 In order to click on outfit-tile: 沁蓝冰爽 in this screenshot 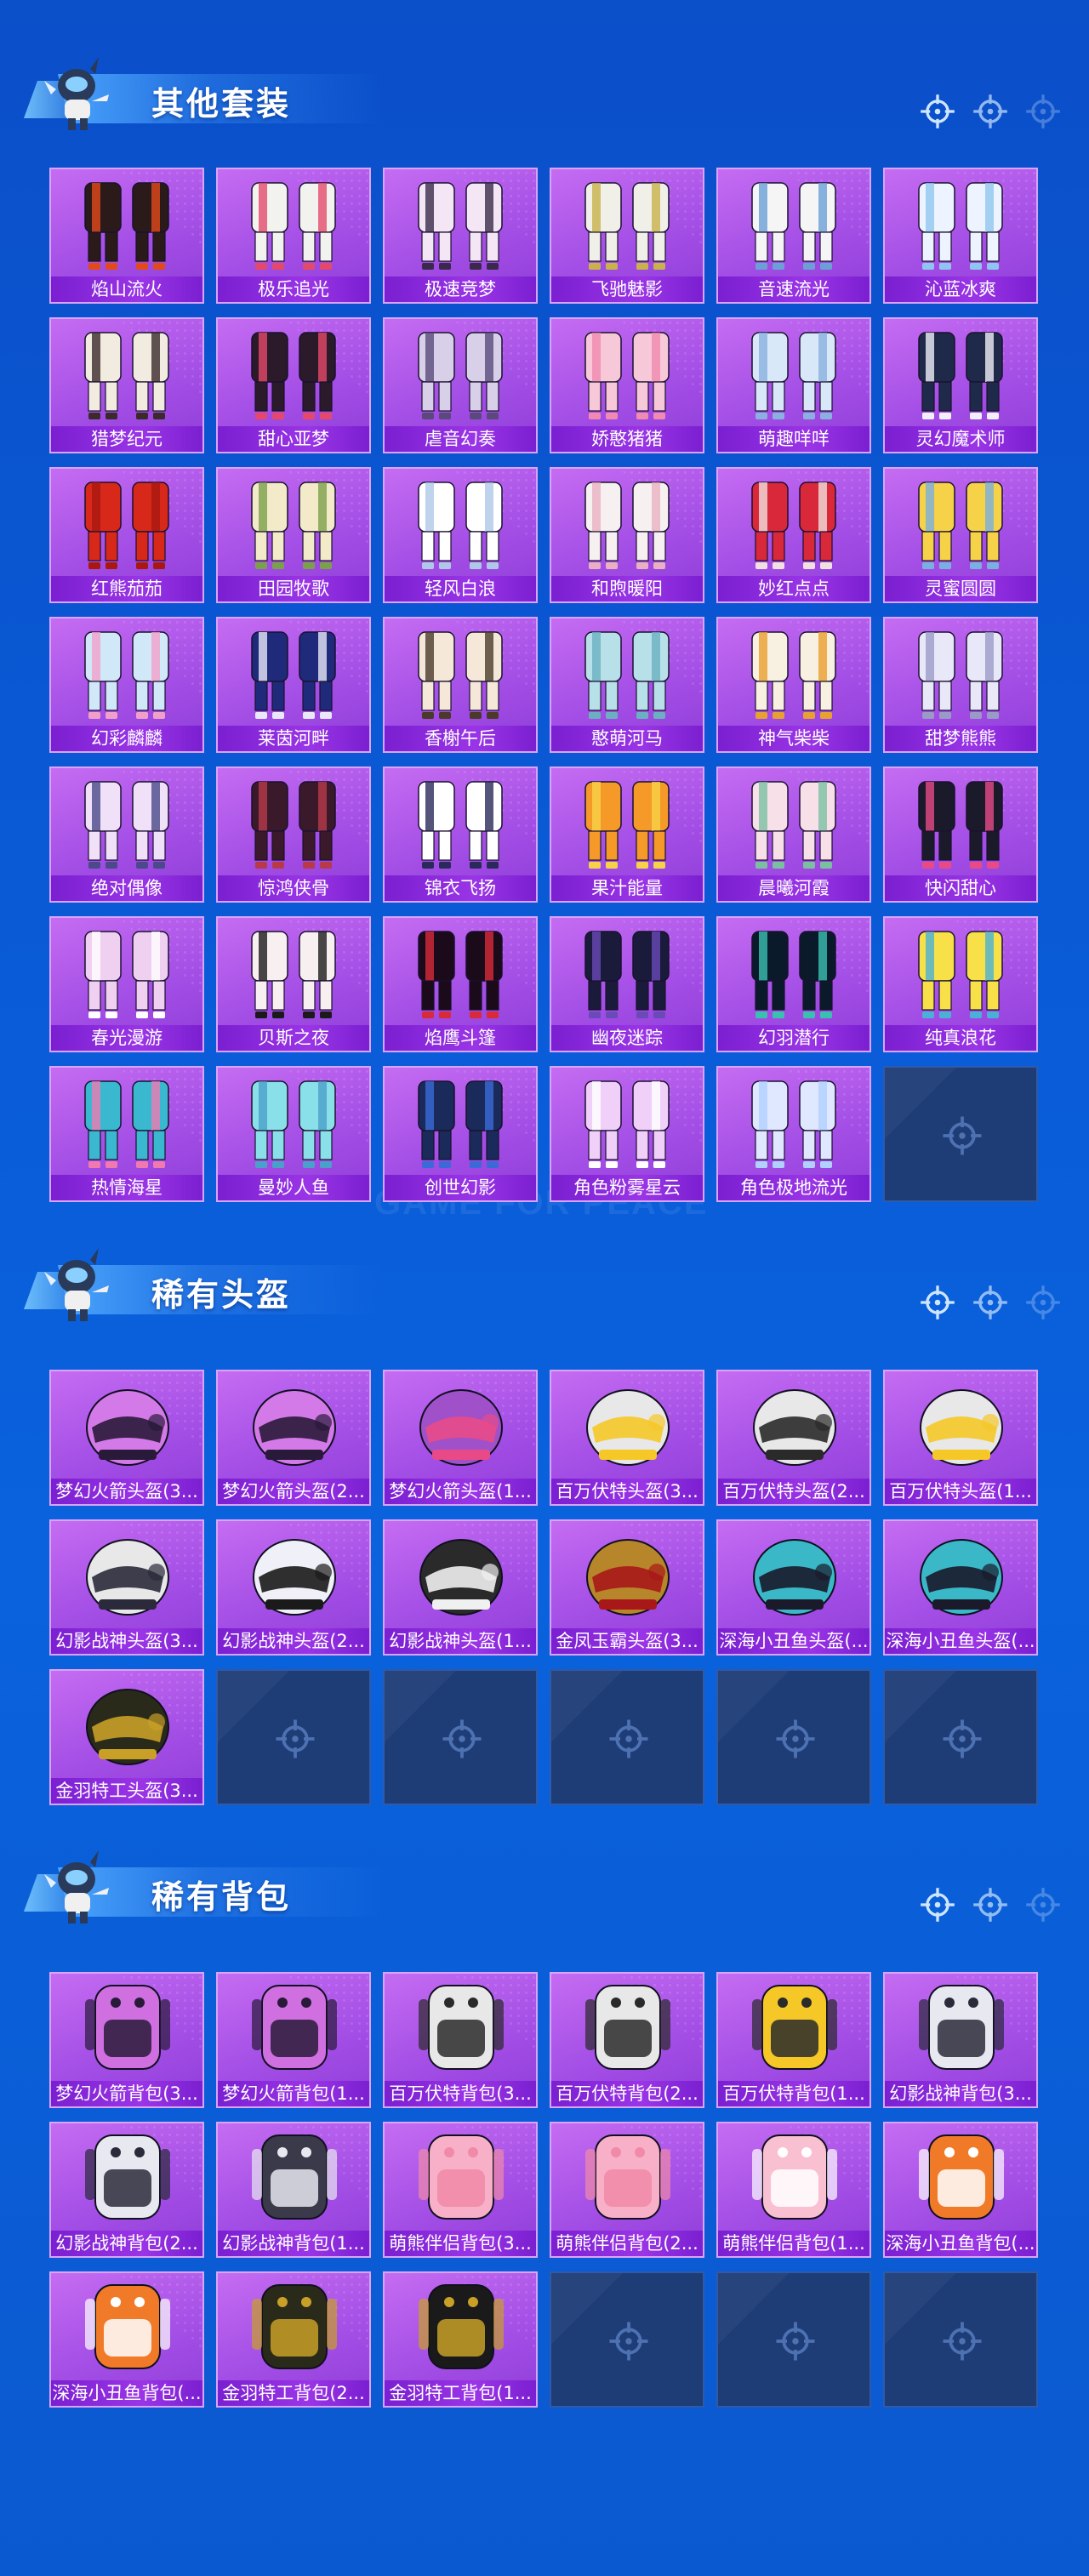, I will do `click(960, 236)`.